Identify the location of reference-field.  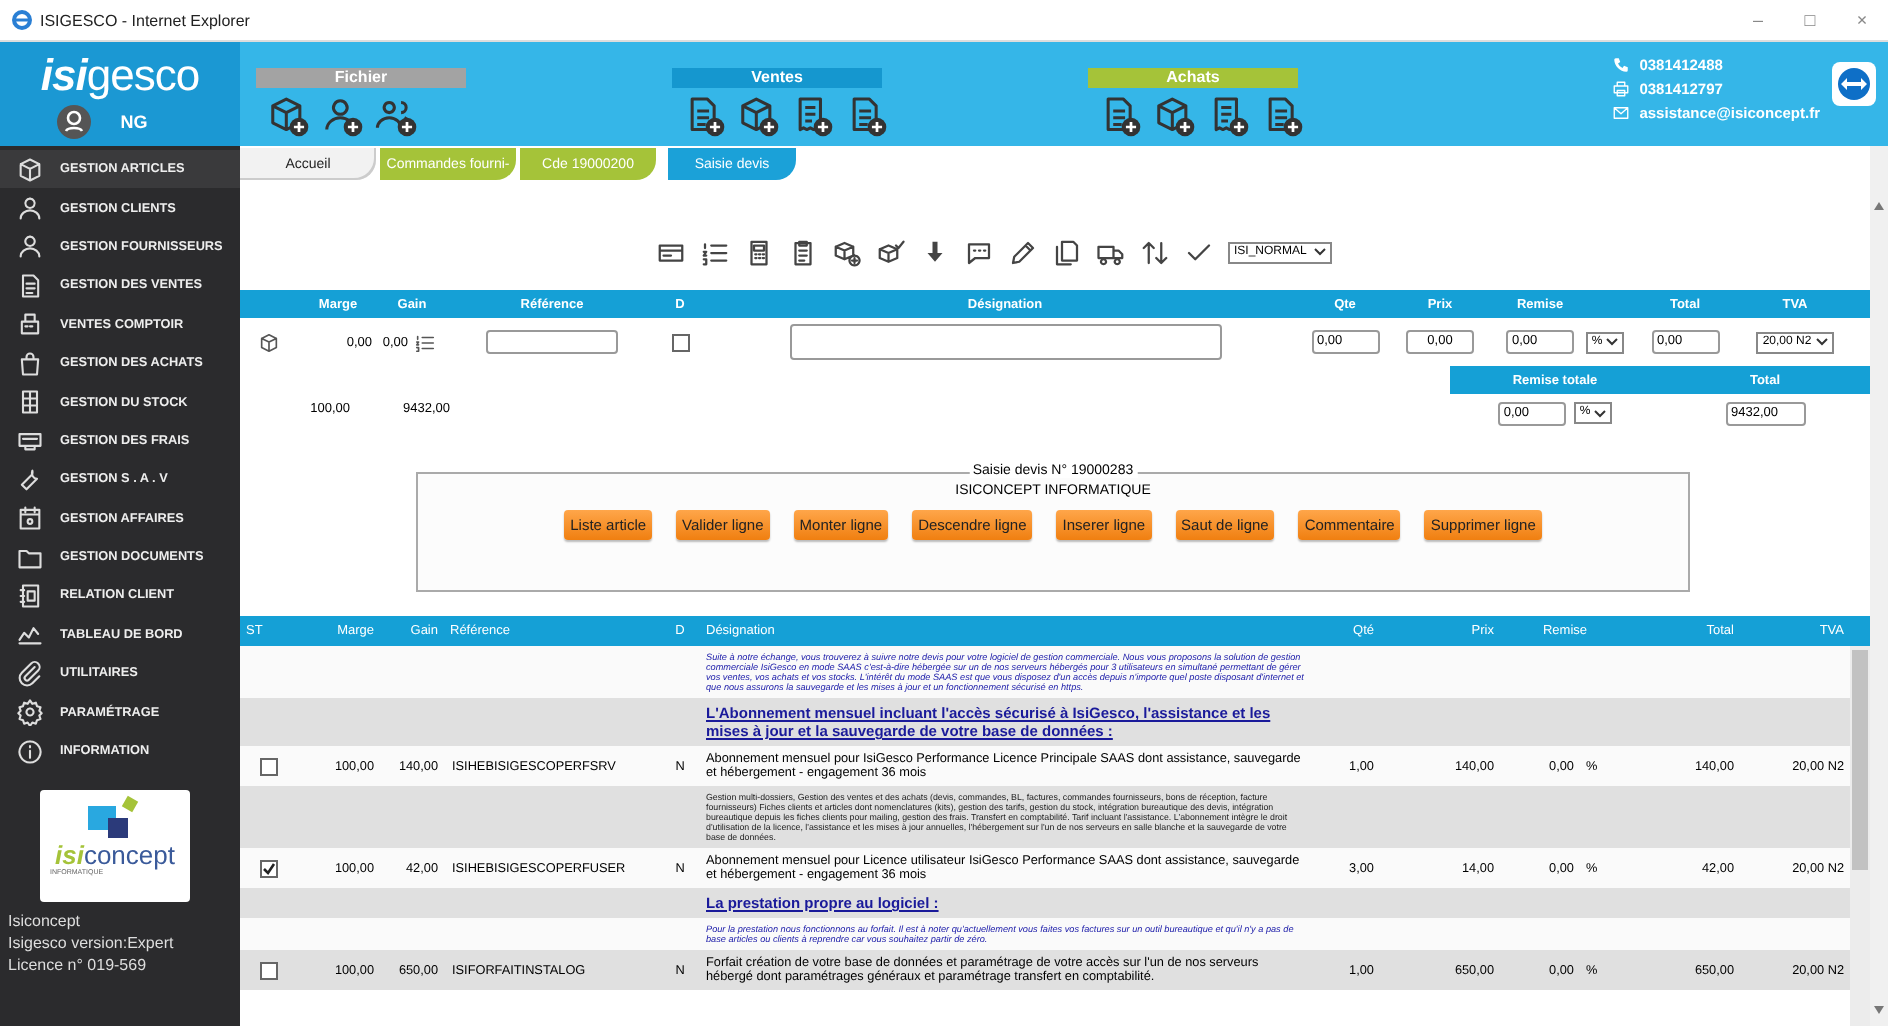
(552, 342).